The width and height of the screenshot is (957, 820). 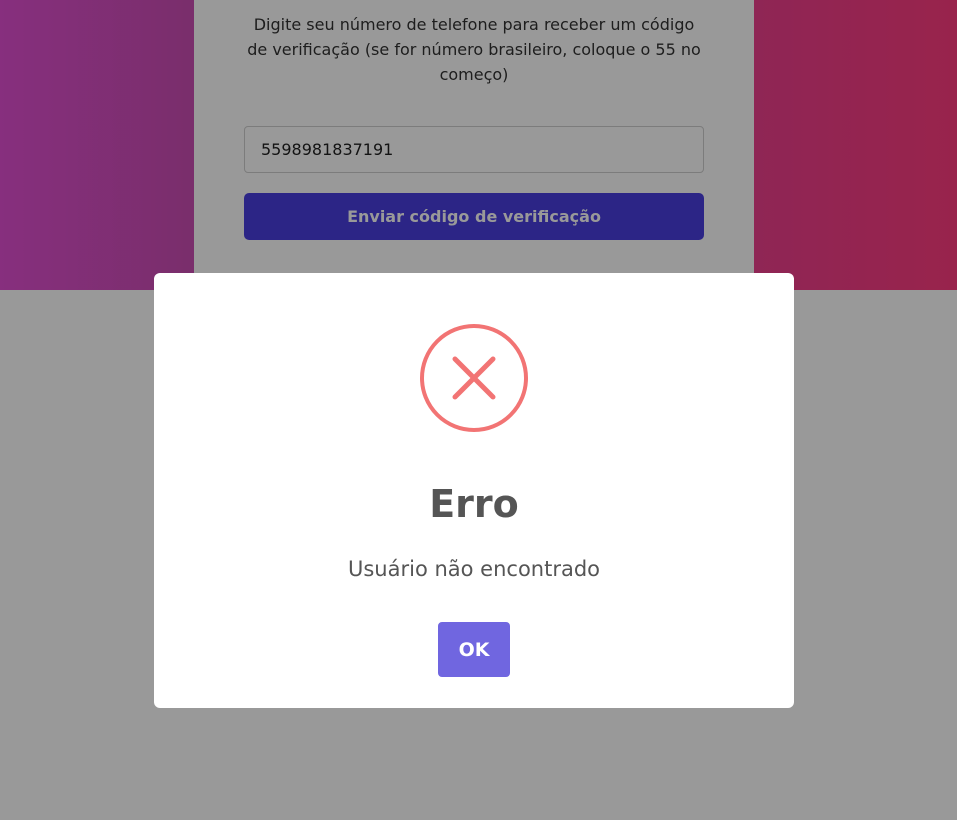 What do you see at coordinates (474, 649) in the screenshot?
I see `ok-button: OK` at bounding box center [474, 649].